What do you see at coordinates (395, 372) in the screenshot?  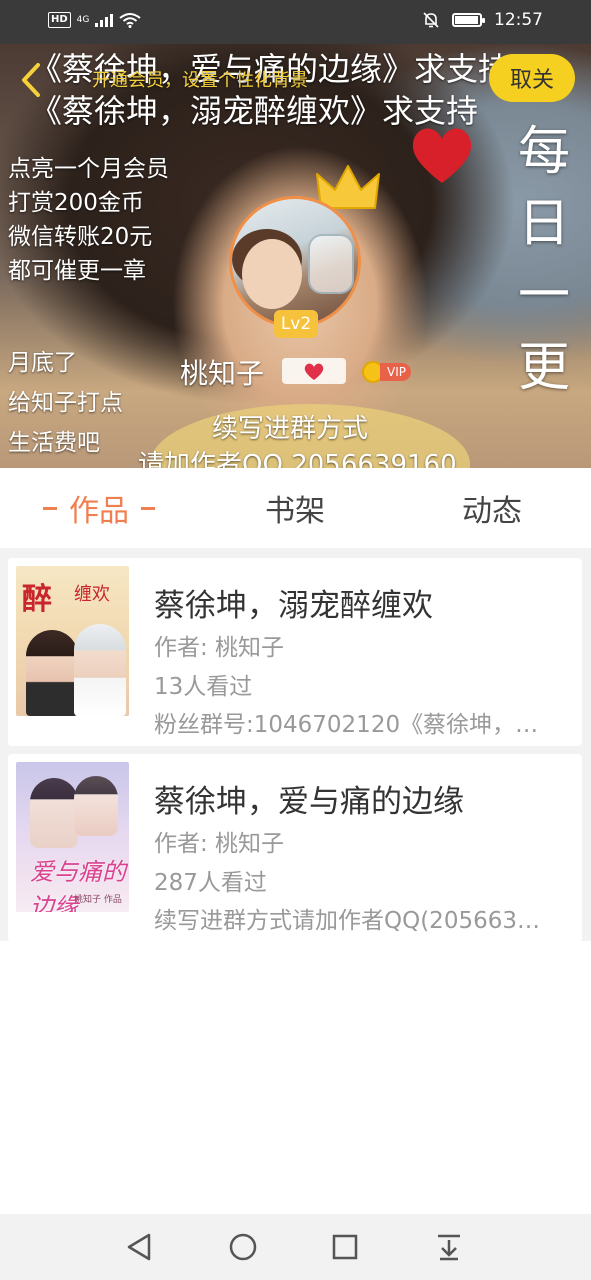 I see `vip-label: VIP` at bounding box center [395, 372].